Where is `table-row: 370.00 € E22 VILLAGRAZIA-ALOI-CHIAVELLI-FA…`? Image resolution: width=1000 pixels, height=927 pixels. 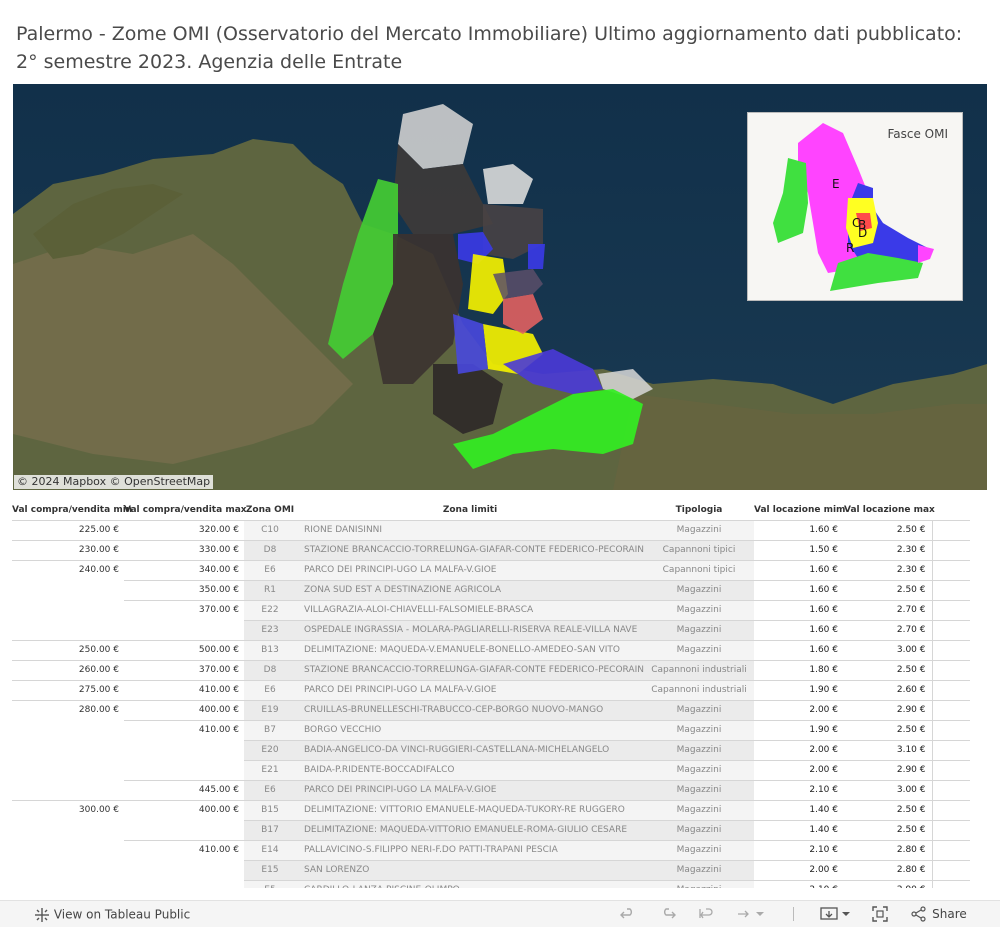 table-row: 370.00 € E22 VILLAGRAZIA-ALOI-CHIAVELLI-FA… is located at coordinates (491, 609).